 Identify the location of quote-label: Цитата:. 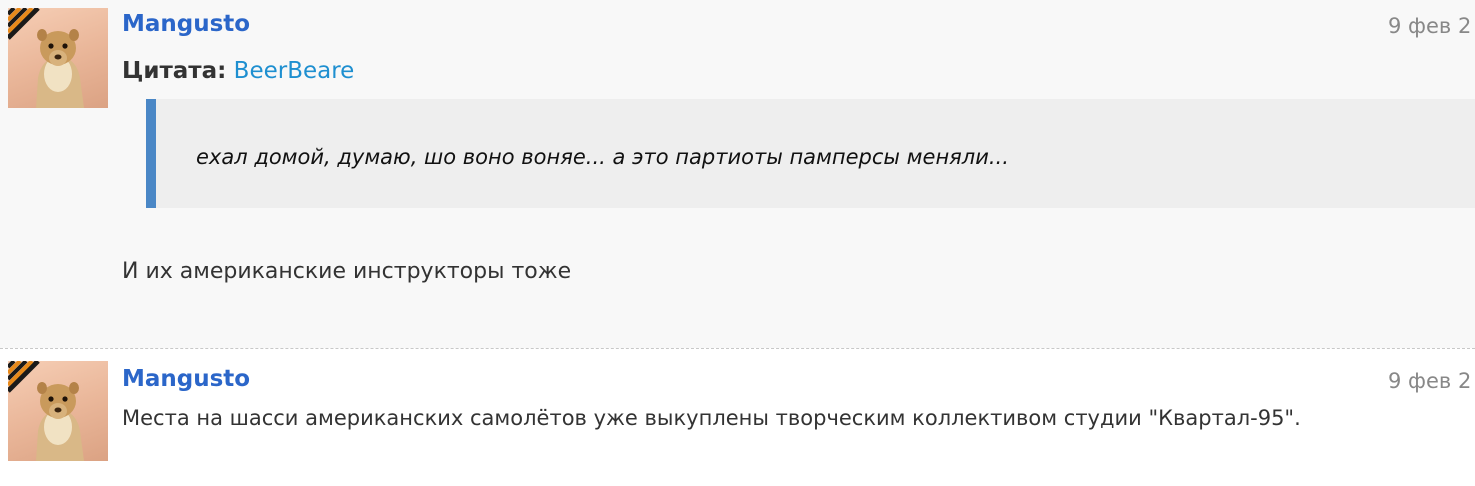
(174, 71).